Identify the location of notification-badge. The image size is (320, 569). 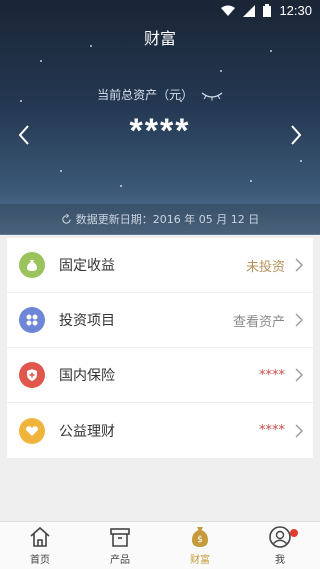
(294, 533).